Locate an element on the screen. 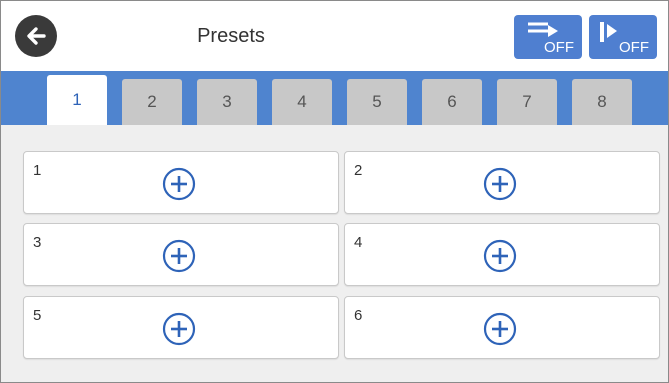  preset-number: 2 is located at coordinates (358, 170).